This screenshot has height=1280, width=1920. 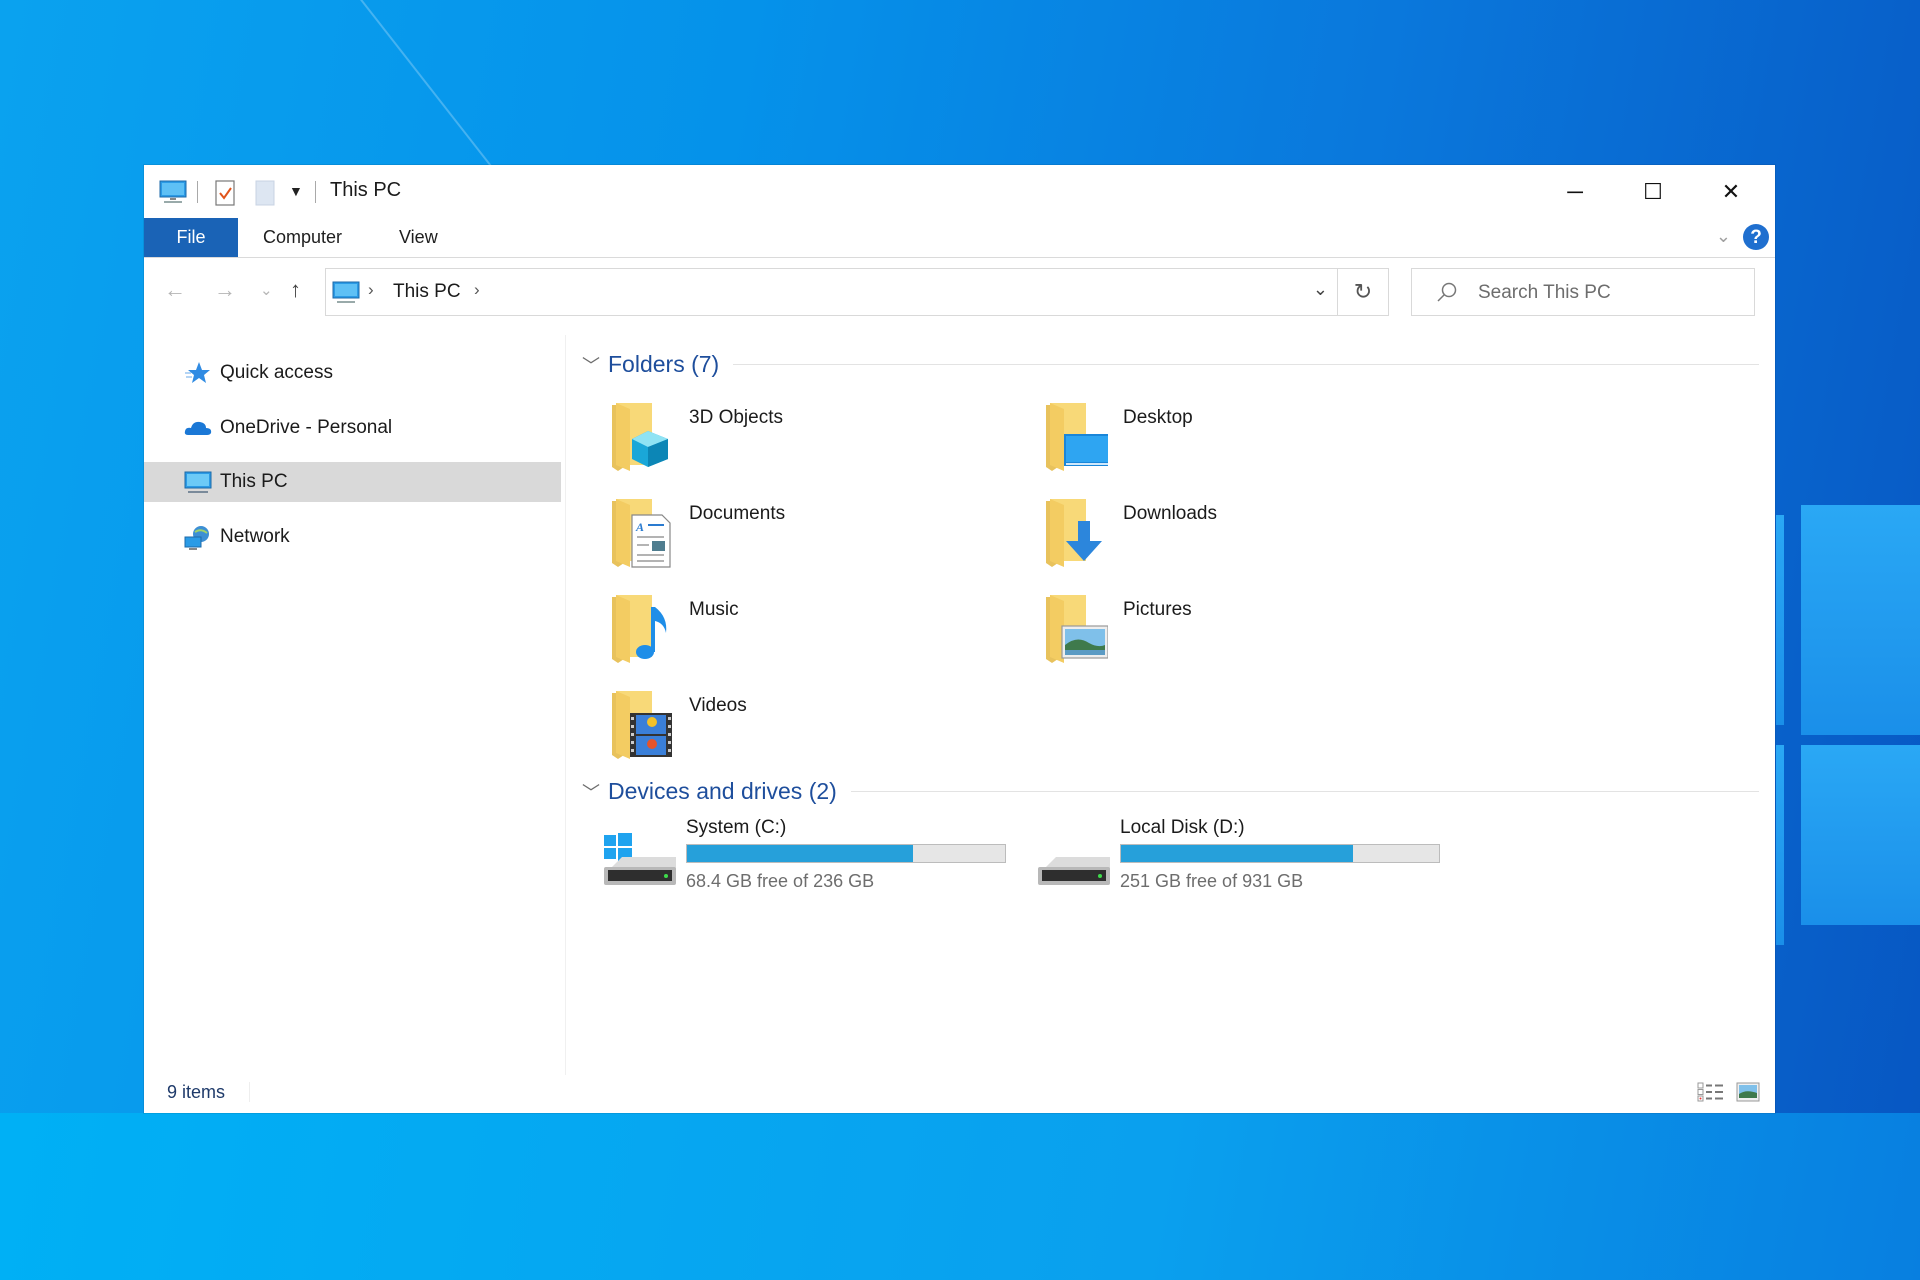 I want to click on pictures-folder-icon, so click(x=1076, y=629).